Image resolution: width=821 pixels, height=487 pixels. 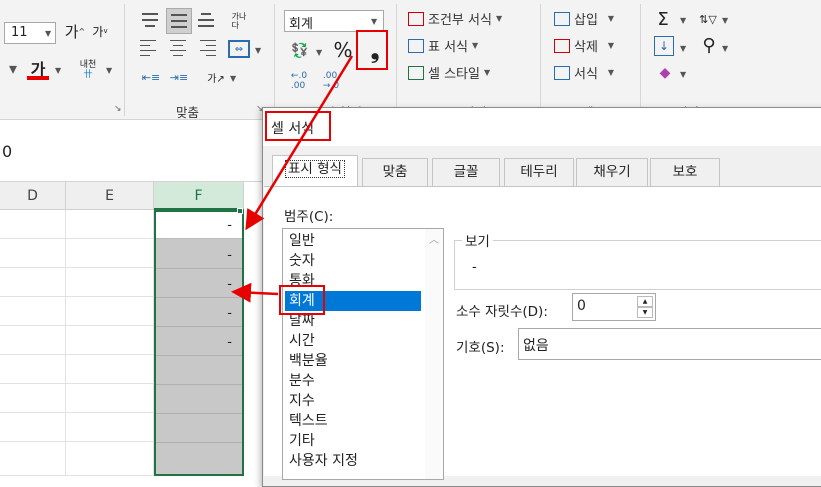 I want to click on annotation-arrows, so click(x=292, y=179).